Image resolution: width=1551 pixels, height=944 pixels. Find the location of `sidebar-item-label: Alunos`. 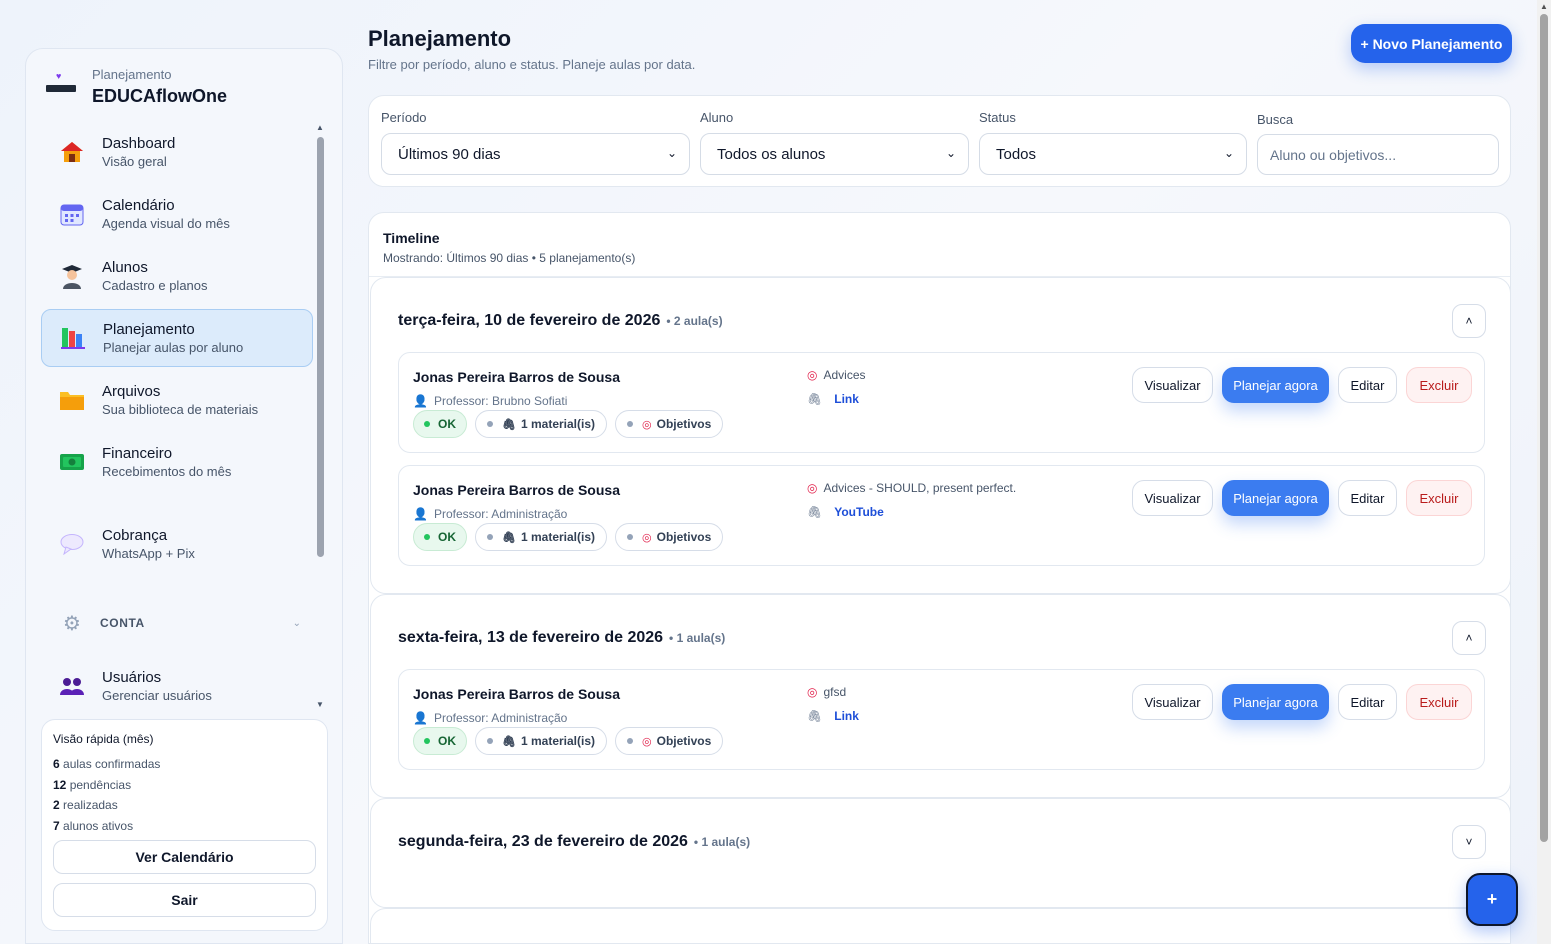

sidebar-item-label: Alunos is located at coordinates (125, 267).